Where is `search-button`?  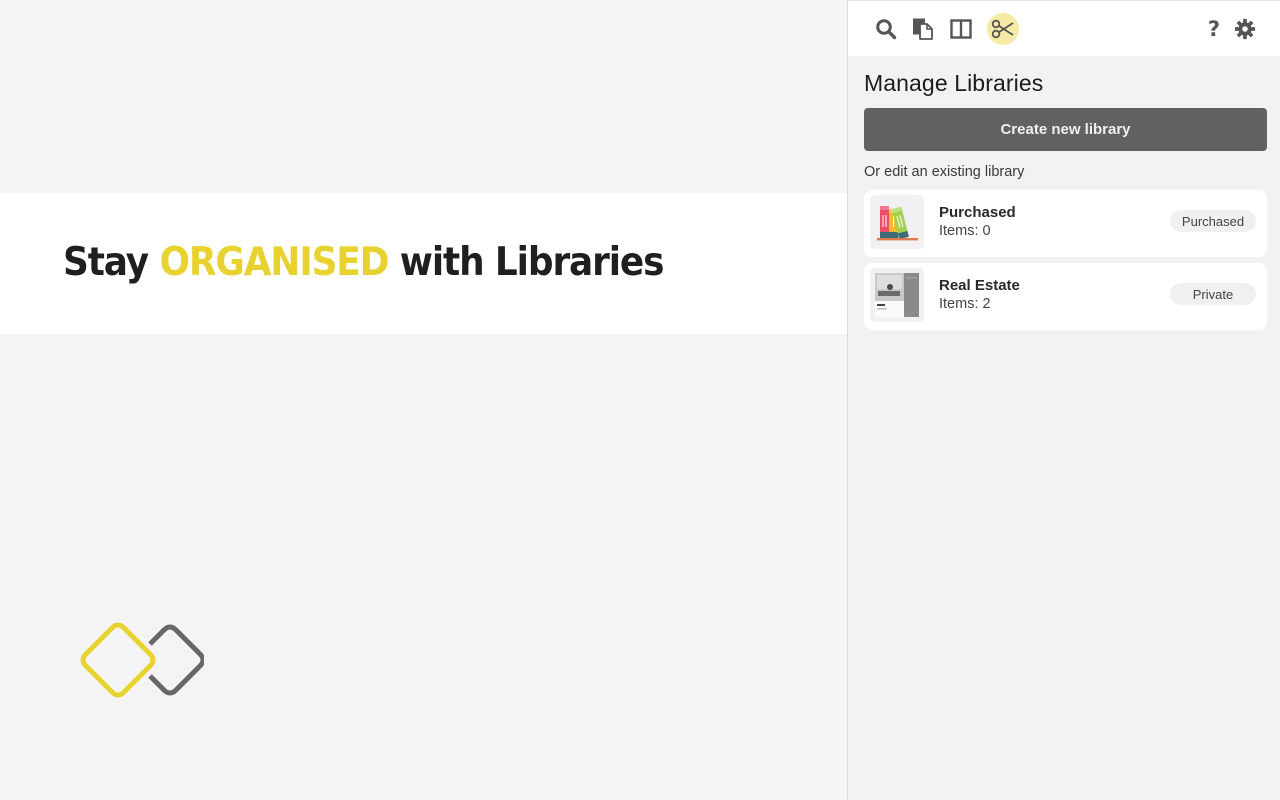 search-button is located at coordinates (886, 29).